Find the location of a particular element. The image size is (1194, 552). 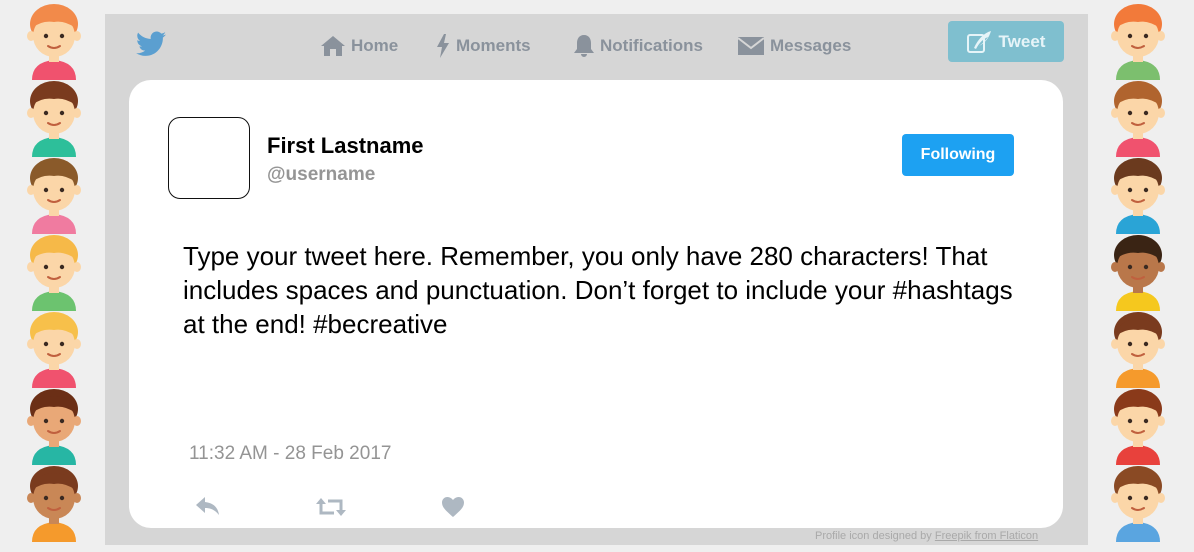

nav-moments: Moments is located at coordinates (483, 46).